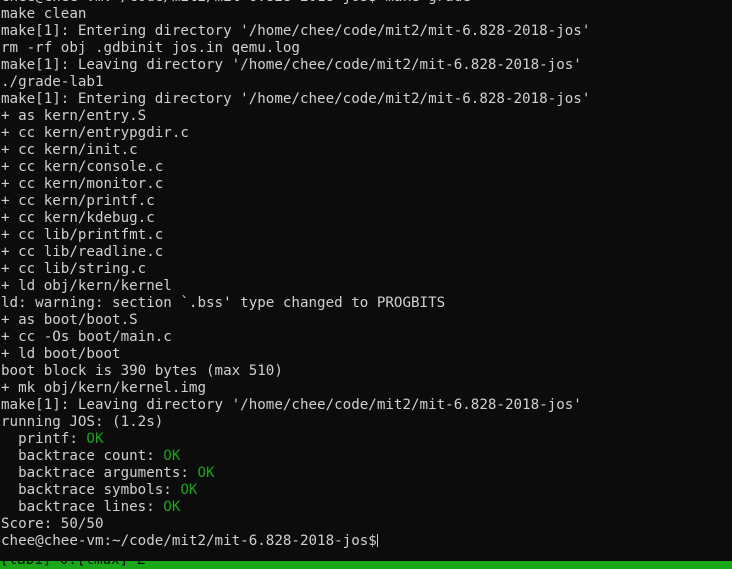 This screenshot has width=732, height=569. What do you see at coordinates (69, 150) in the screenshot?
I see `terminal-text: + cc kern/init.c` at bounding box center [69, 150].